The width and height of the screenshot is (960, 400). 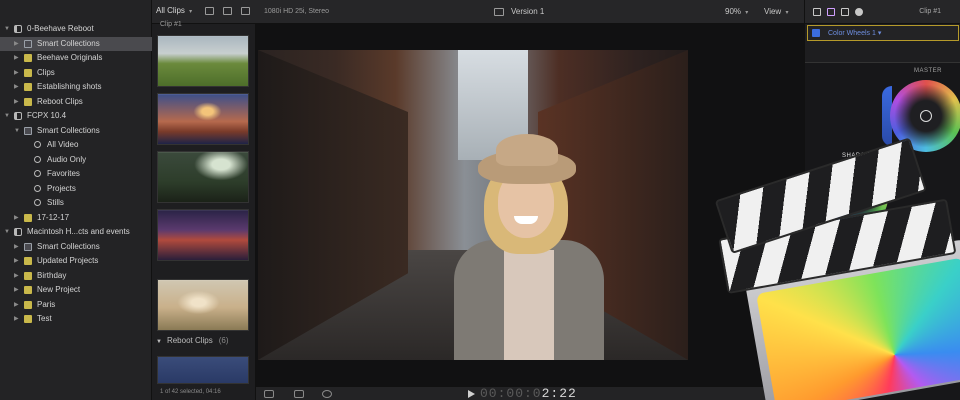 I want to click on sidebar-item-label: Establishing shots, so click(x=69, y=86).